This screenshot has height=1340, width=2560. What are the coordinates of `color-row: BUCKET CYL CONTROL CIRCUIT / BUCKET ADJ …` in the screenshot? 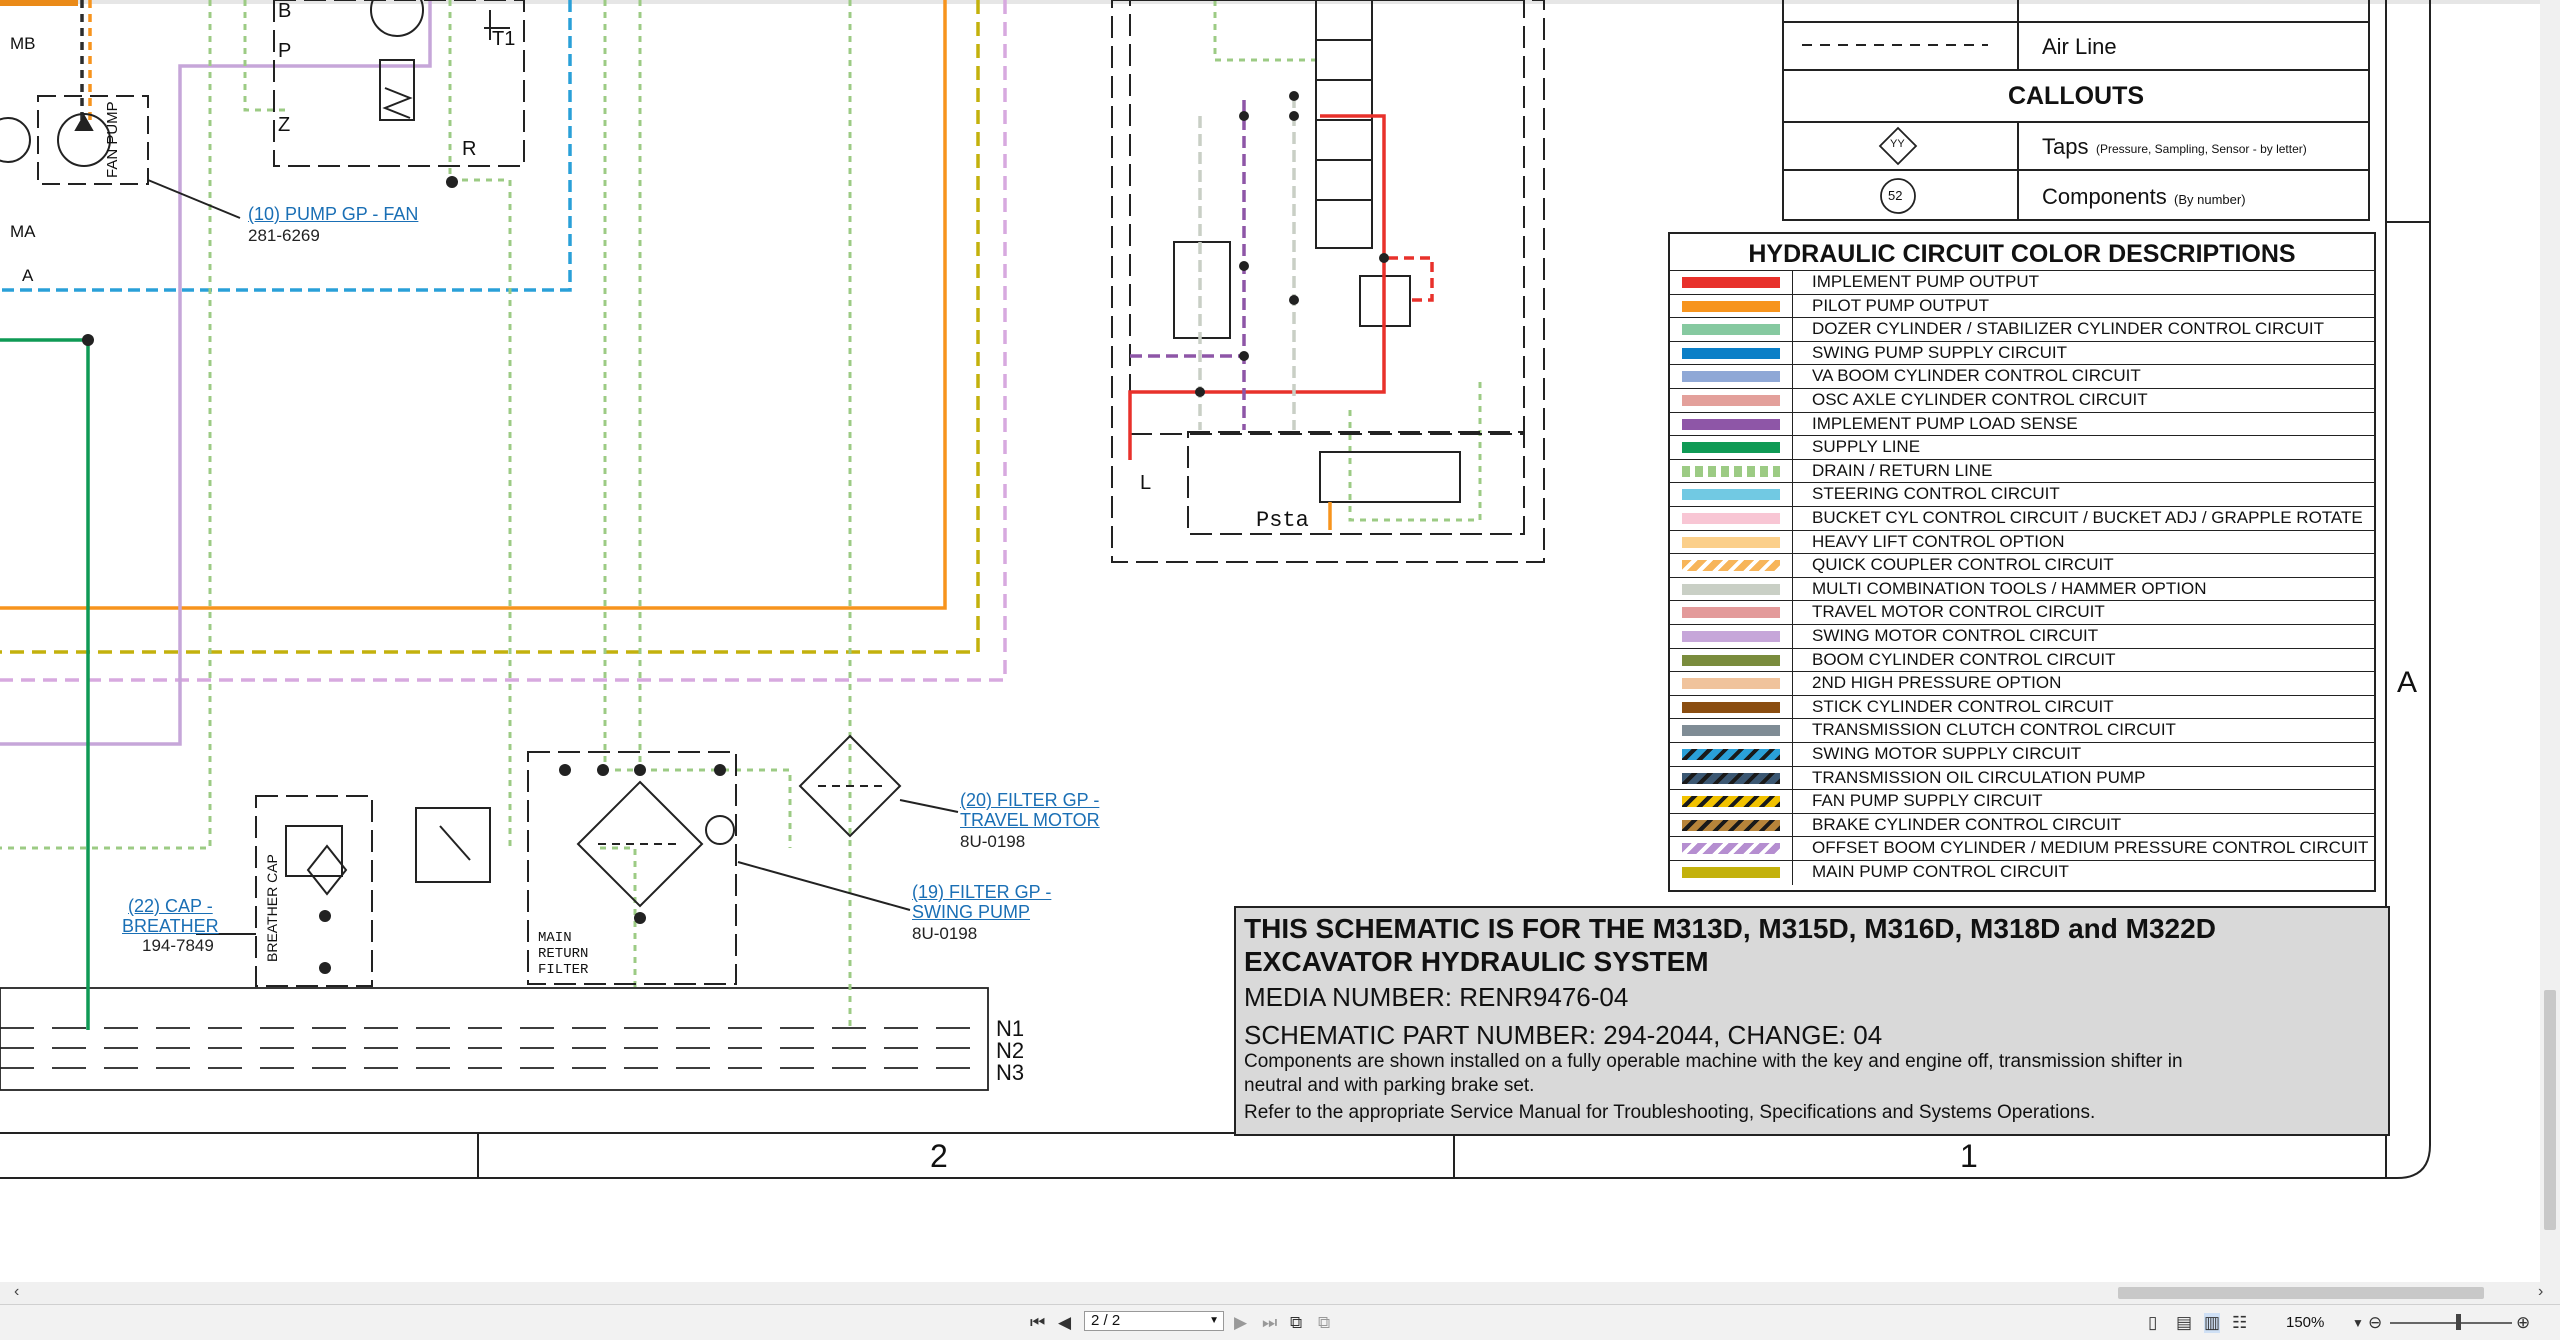 It's located at (2022, 518).